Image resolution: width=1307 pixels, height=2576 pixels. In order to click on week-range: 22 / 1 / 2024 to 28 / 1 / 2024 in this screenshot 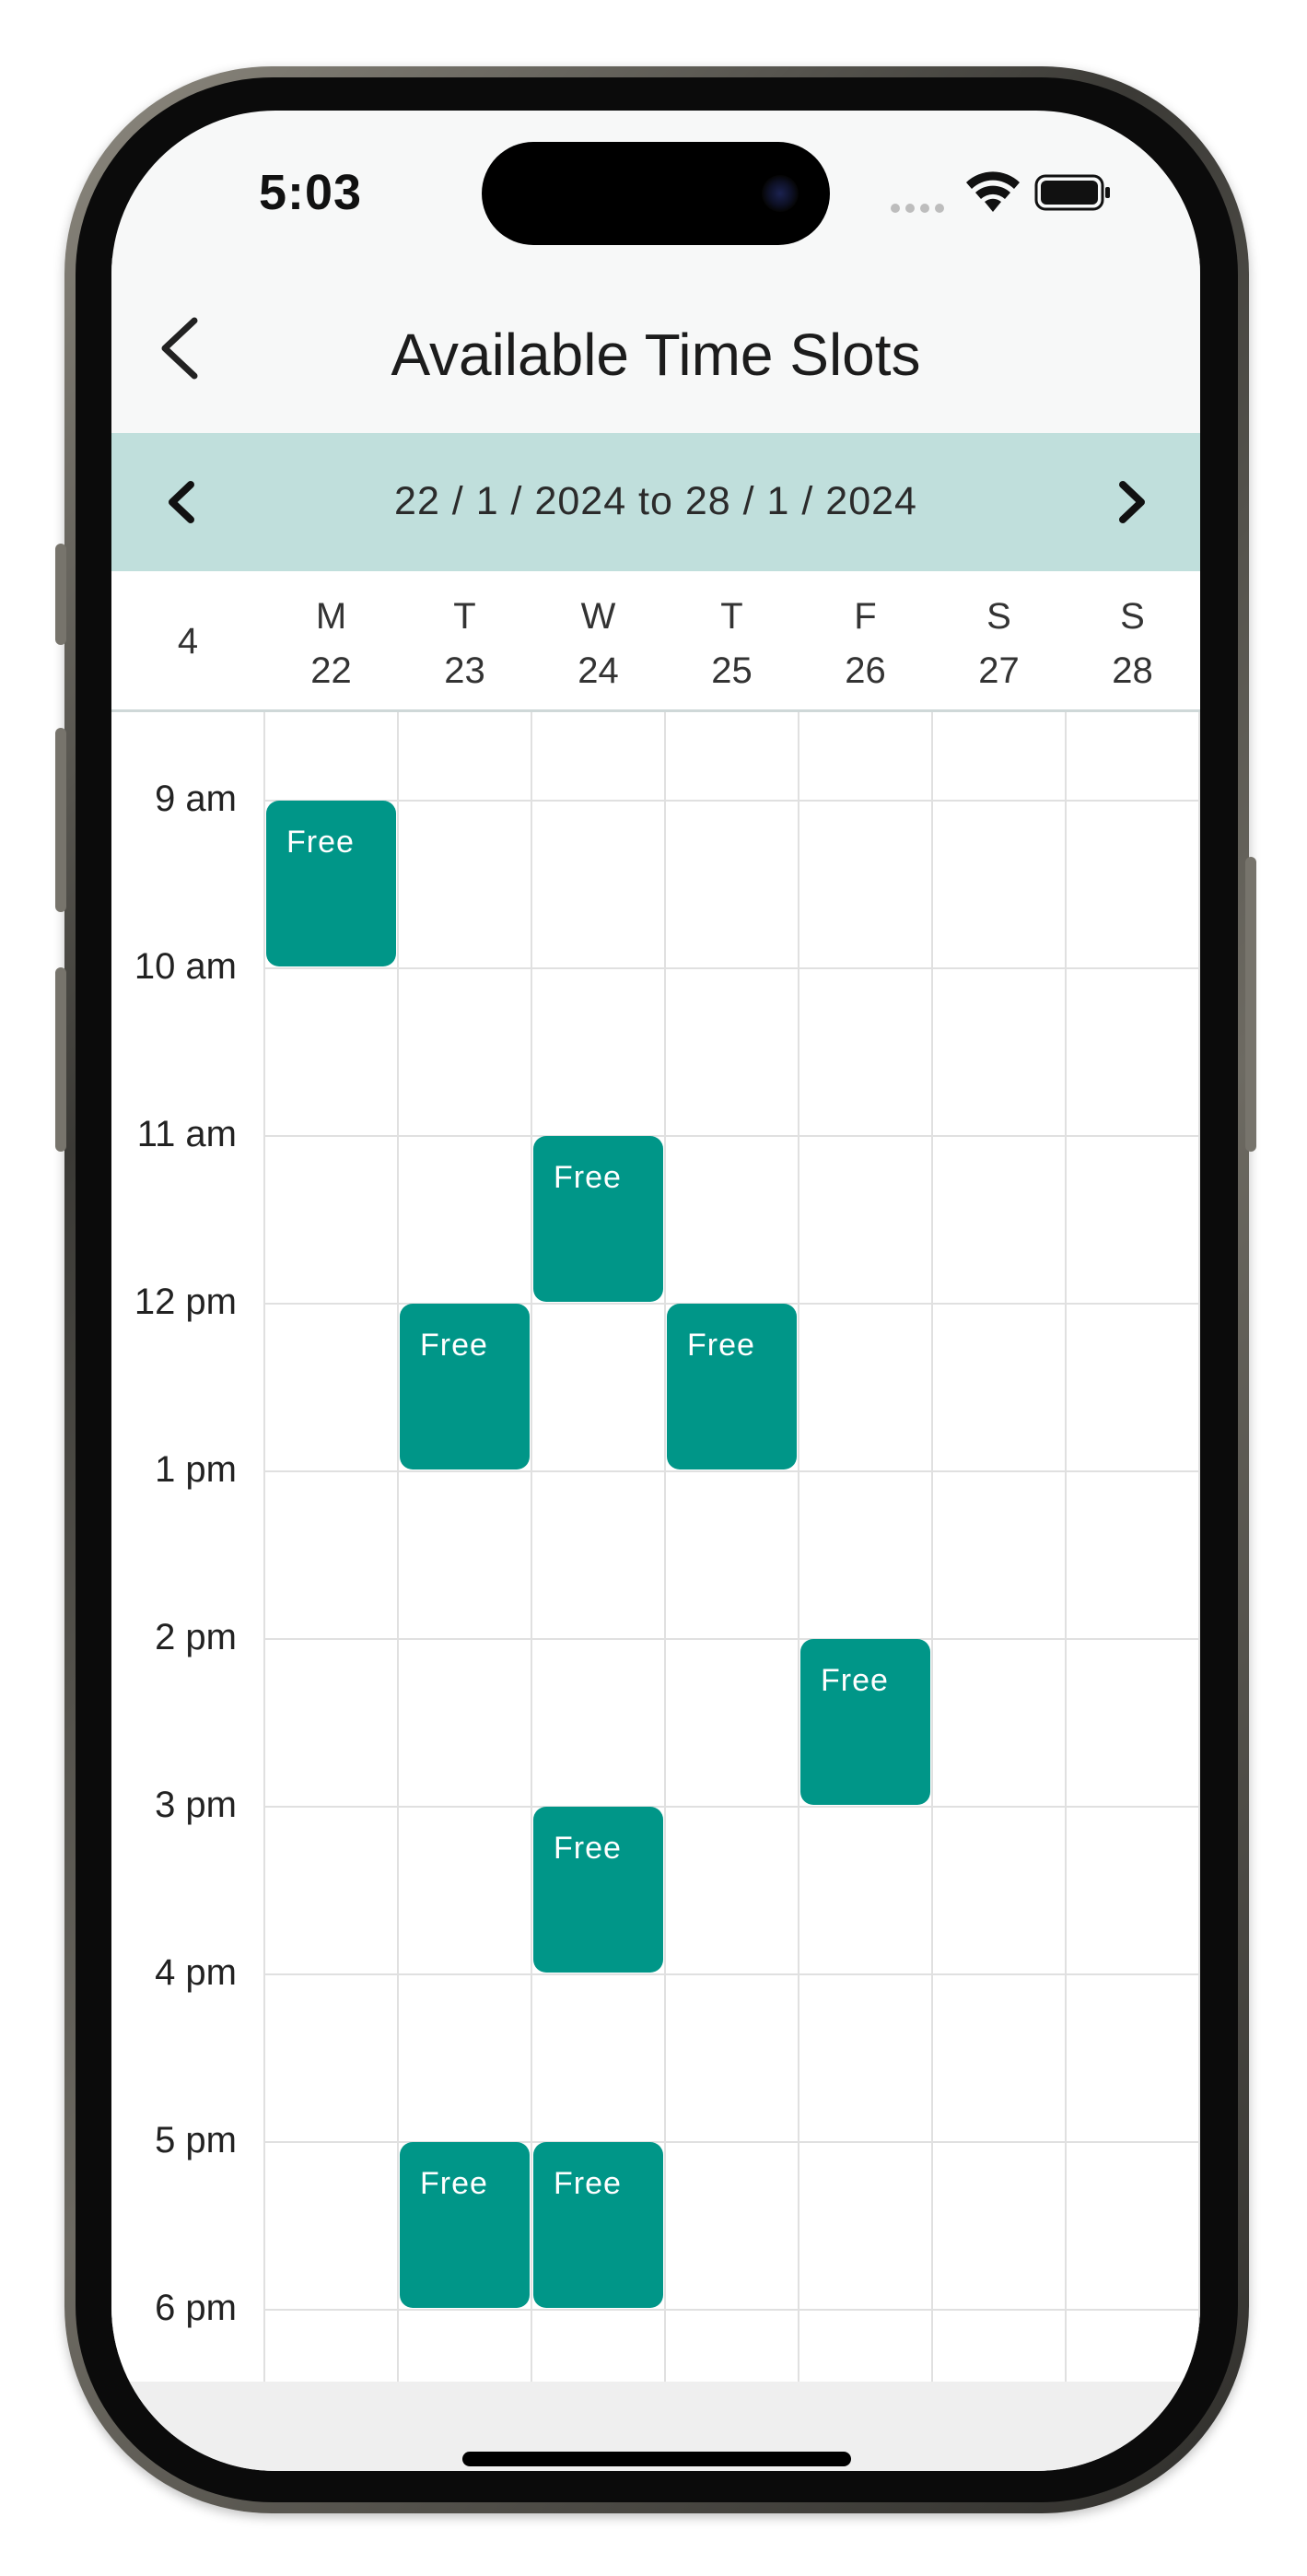, I will do `click(656, 501)`.